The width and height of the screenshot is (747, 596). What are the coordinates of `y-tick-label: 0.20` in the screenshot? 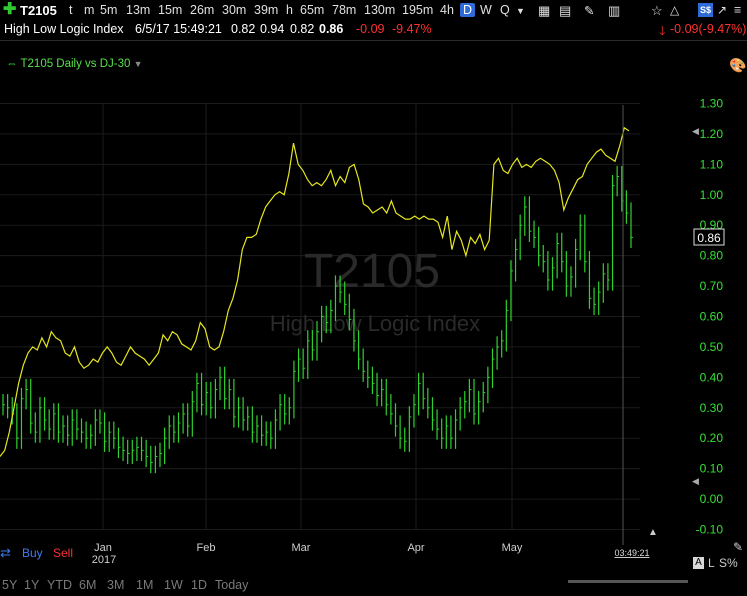 It's located at (712, 438).